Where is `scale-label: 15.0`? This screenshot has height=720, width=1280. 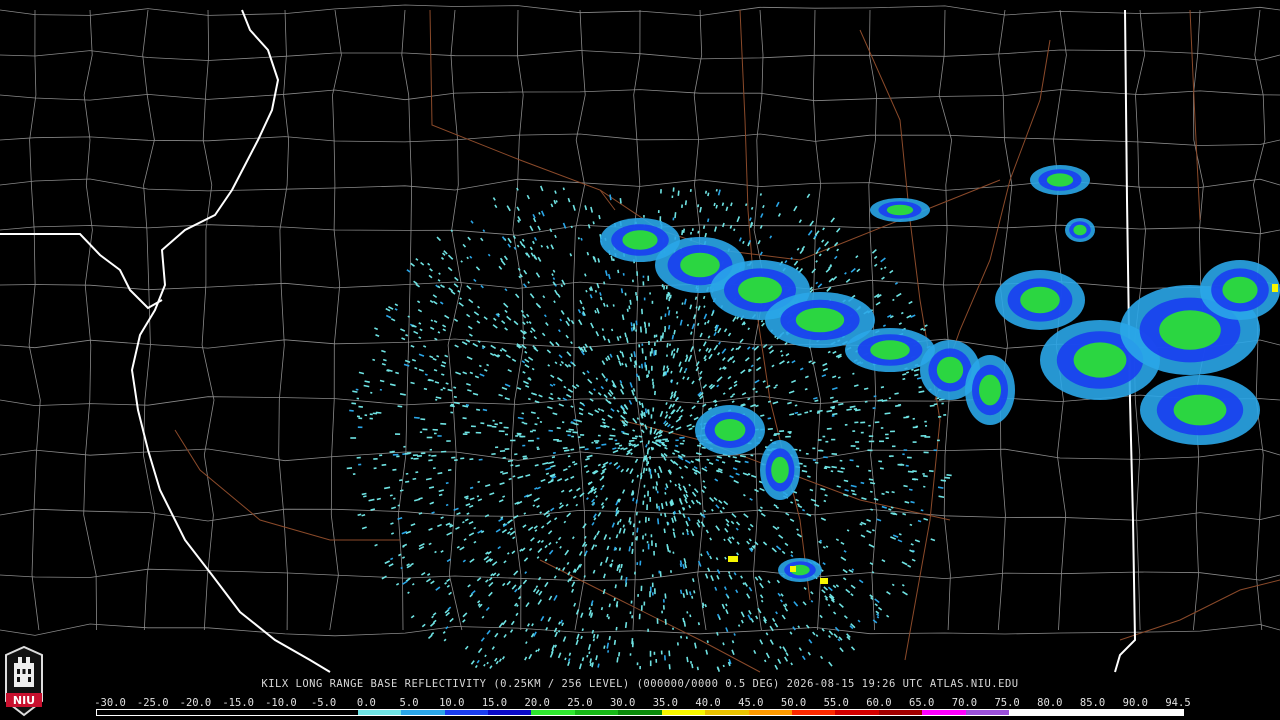
scale-label: 15.0 is located at coordinates (494, 703).